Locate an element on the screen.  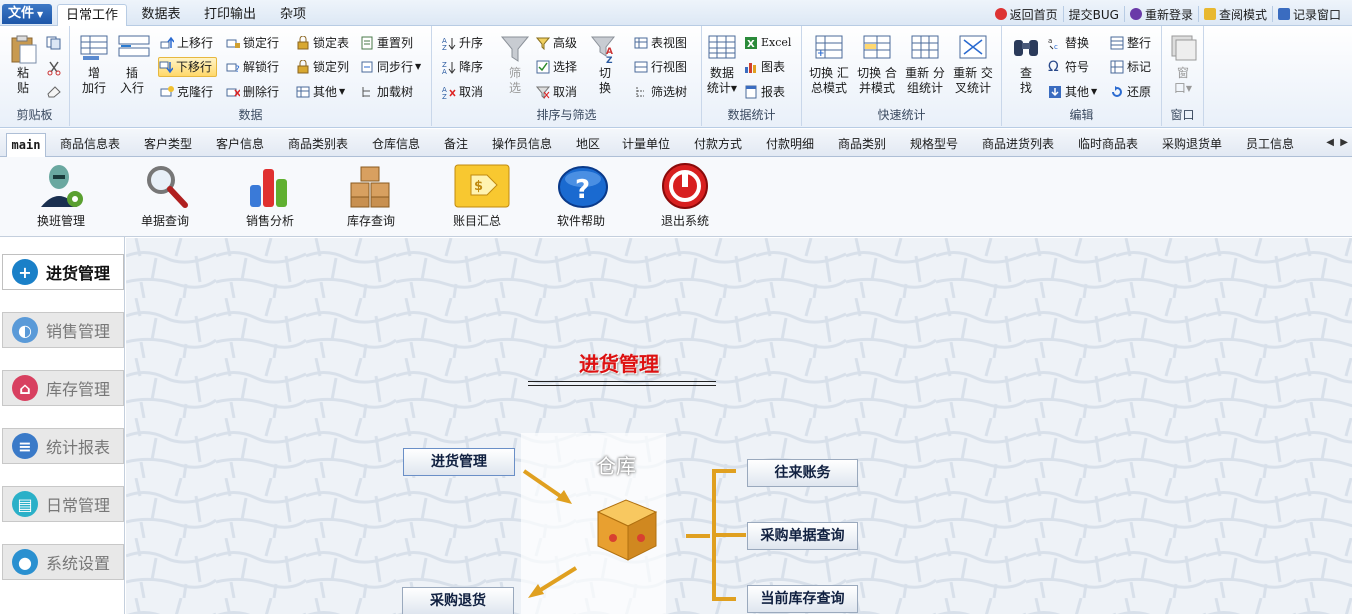
tidy-row-button: 整行 is located at coordinates (1130, 43).